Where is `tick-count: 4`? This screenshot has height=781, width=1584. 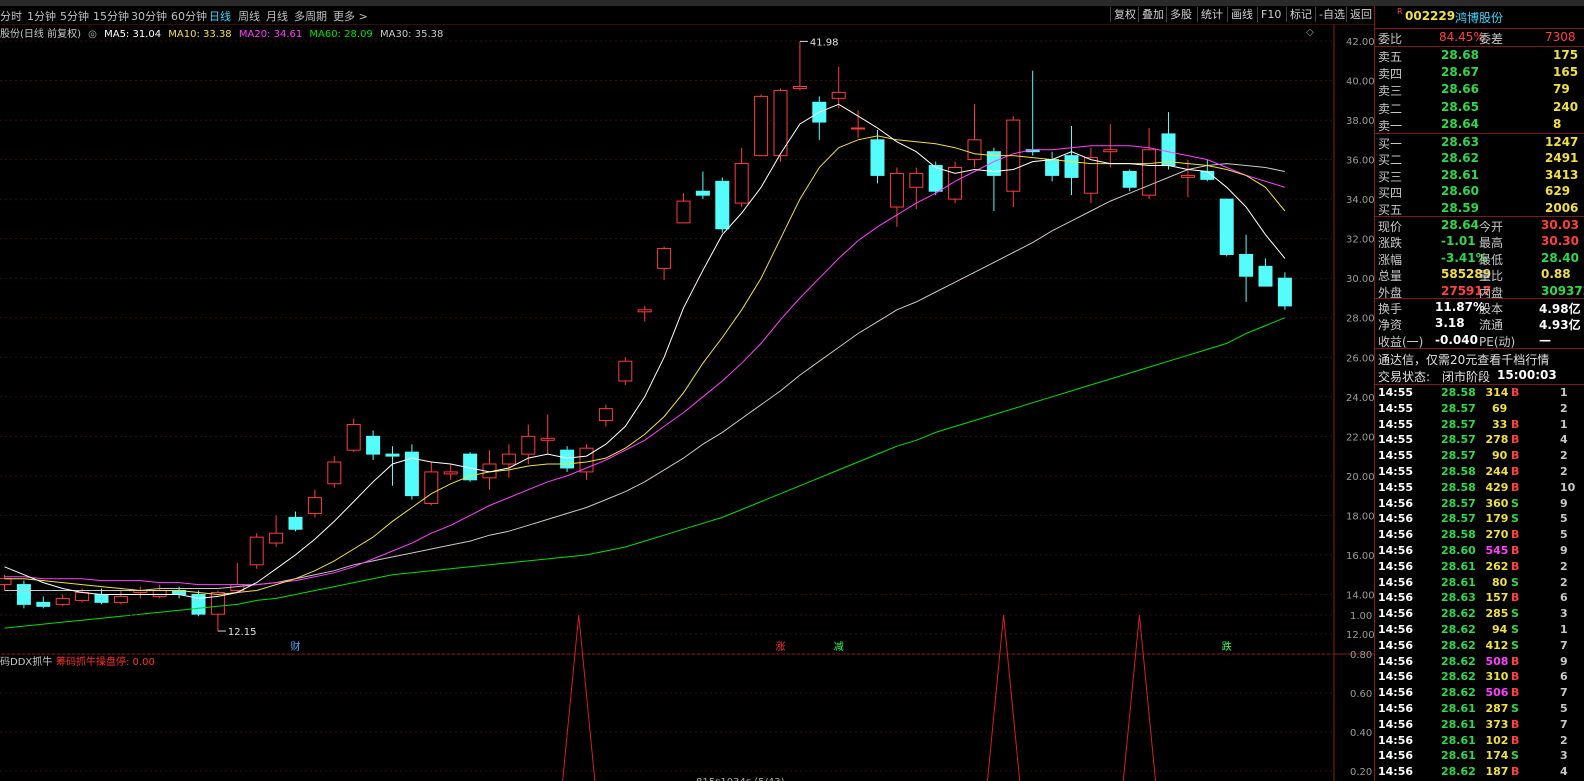
tick-count: 4 is located at coordinates (1564, 440).